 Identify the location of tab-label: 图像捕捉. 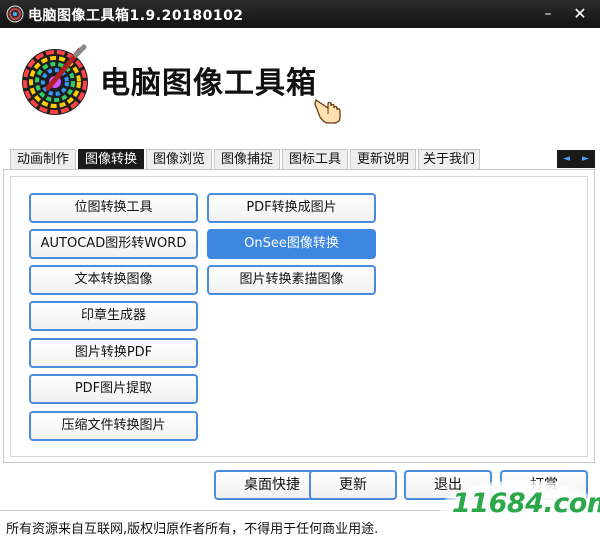
(246, 159).